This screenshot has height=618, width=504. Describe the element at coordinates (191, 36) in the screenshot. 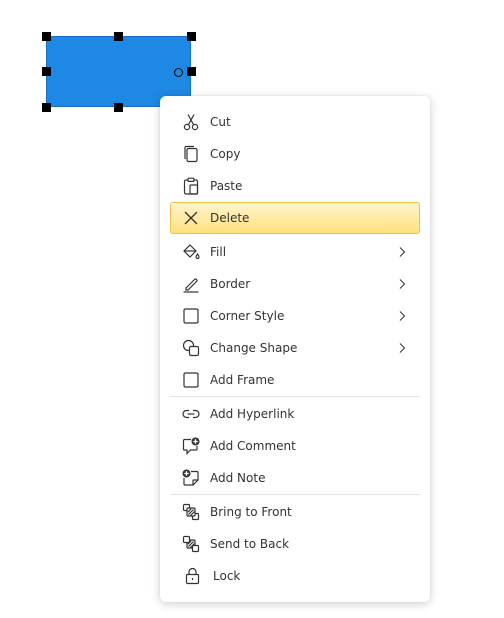

I see `resize-handle-top-right` at that location.